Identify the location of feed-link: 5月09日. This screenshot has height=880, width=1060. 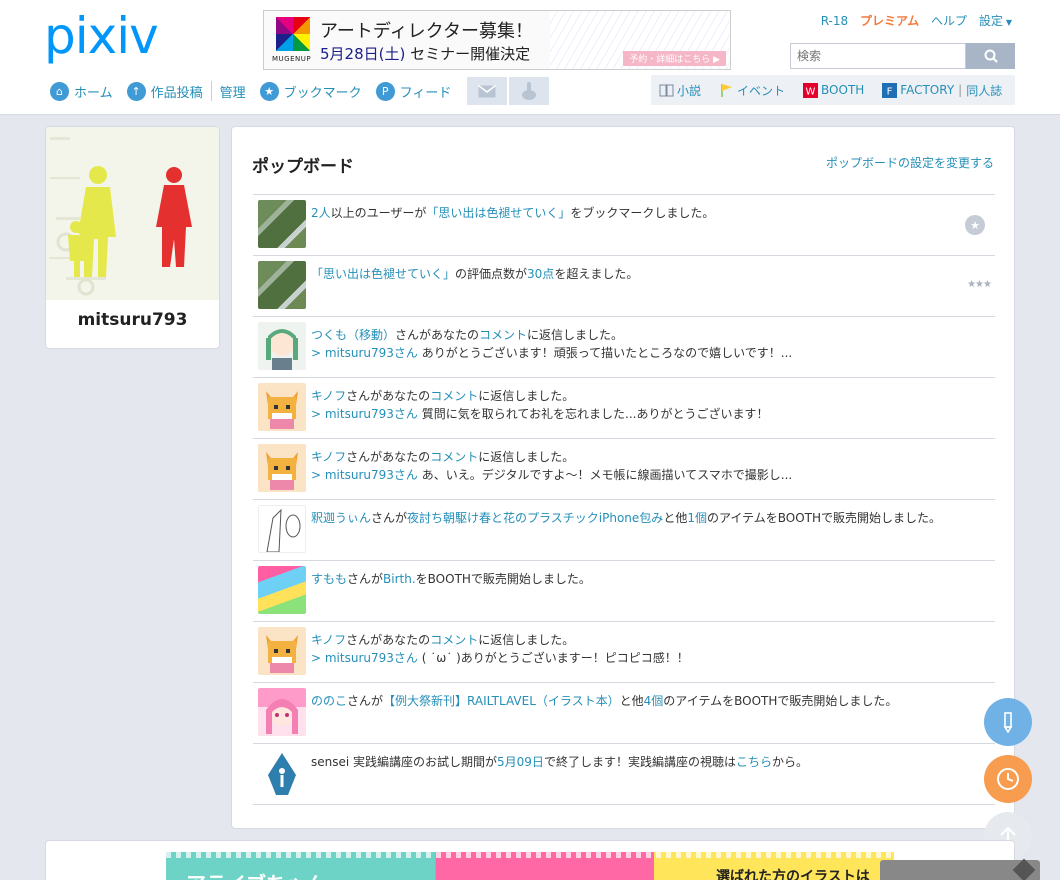
(520, 762).